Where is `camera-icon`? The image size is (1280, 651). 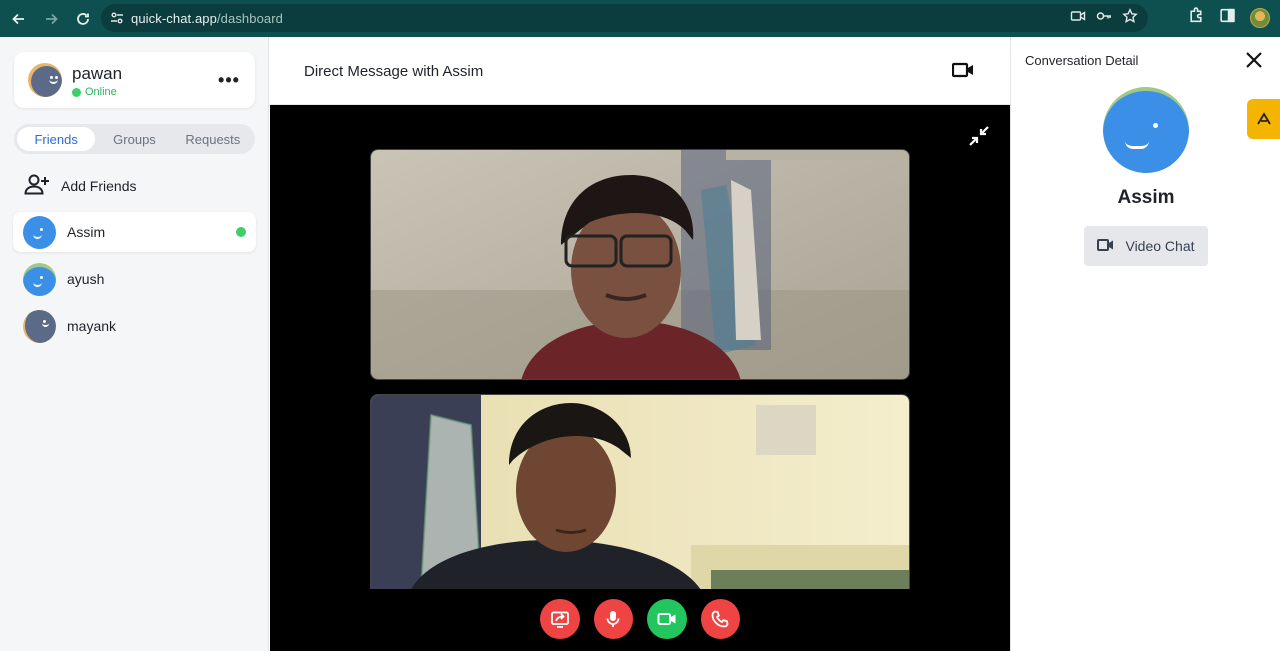
camera-icon is located at coordinates (1078, 18).